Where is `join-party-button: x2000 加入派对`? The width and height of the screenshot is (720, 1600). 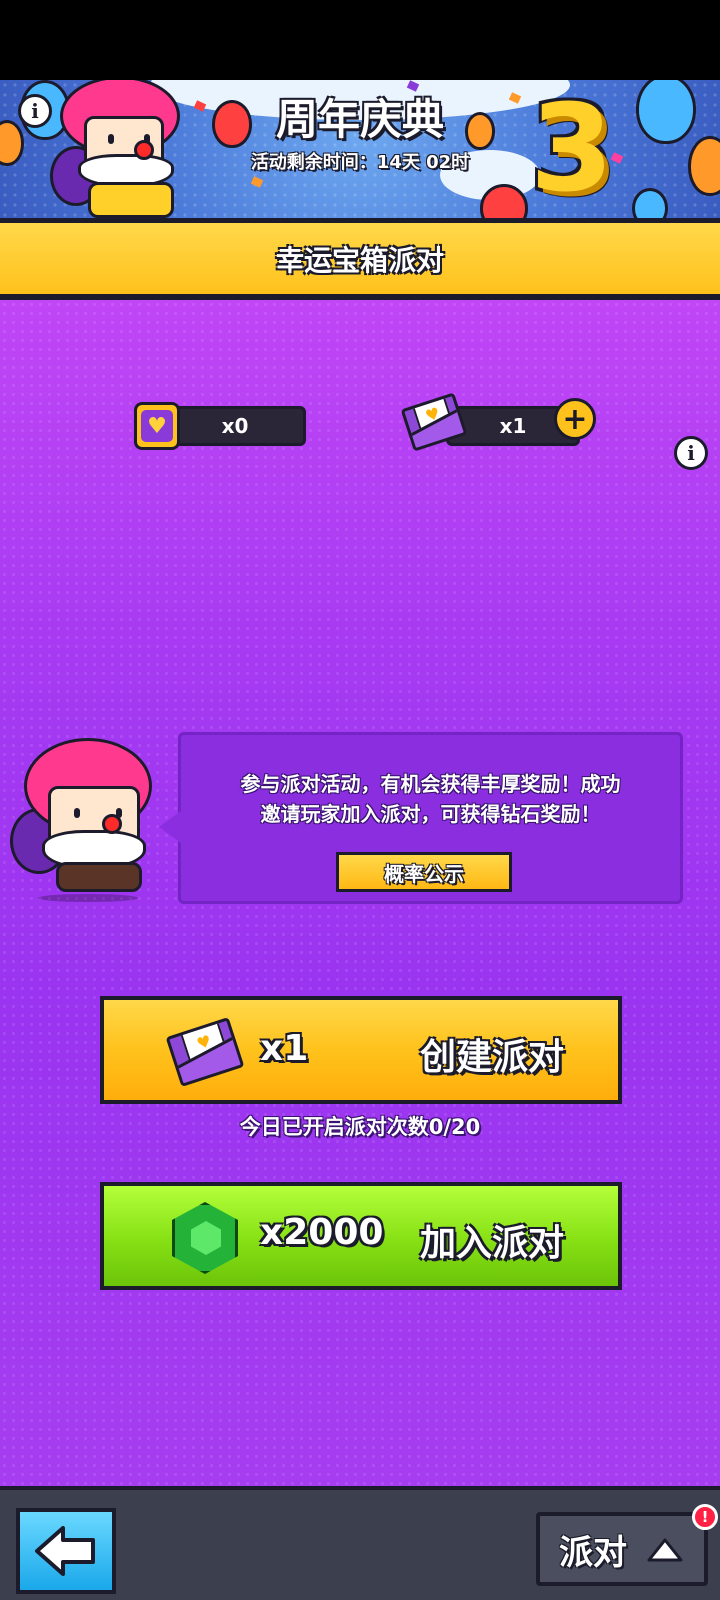
join-party-button: x2000 加入派对 is located at coordinates (361, 1236).